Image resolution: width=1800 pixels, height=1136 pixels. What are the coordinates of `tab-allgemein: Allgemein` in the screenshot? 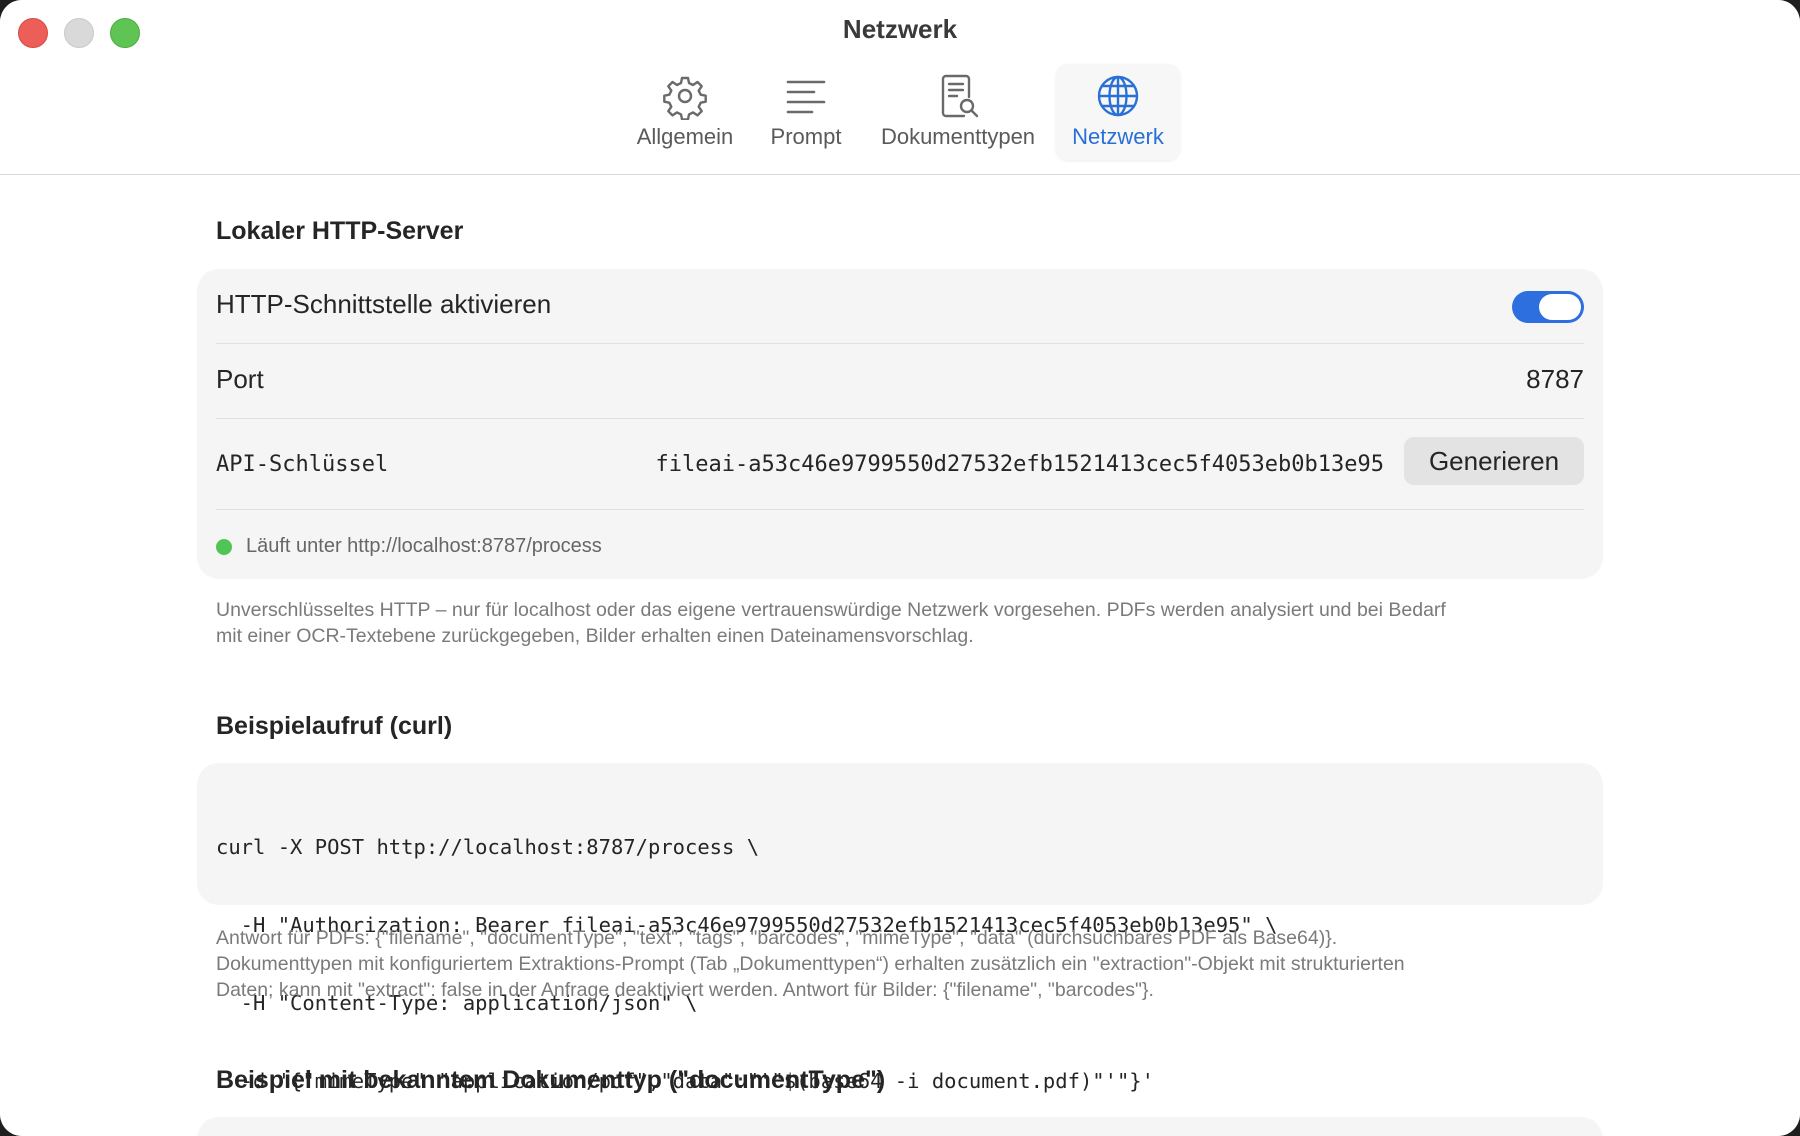 It's located at (685, 112).